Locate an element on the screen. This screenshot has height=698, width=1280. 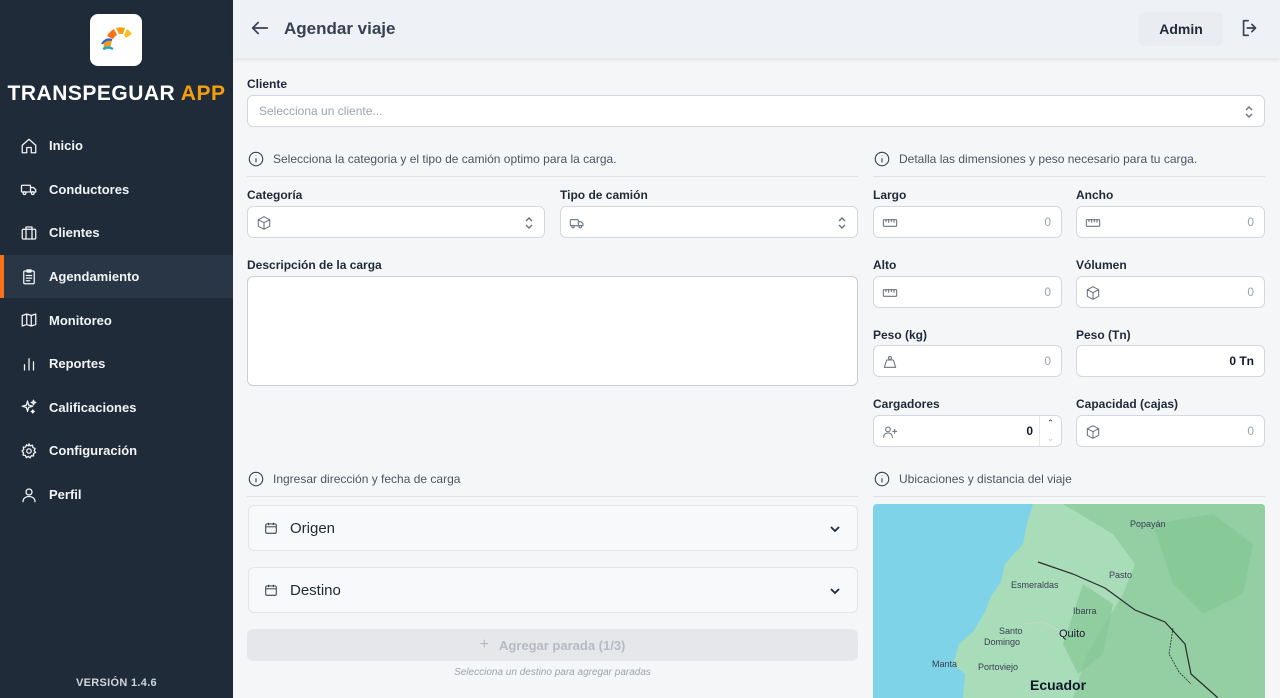
destino-accordion: Destino is located at coordinates (553, 590).